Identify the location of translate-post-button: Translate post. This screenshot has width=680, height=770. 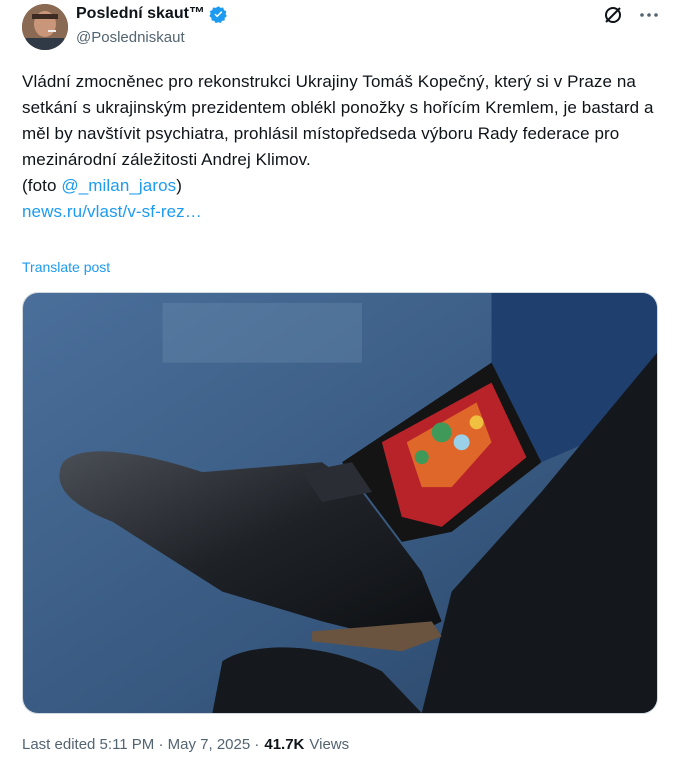
(66, 267).